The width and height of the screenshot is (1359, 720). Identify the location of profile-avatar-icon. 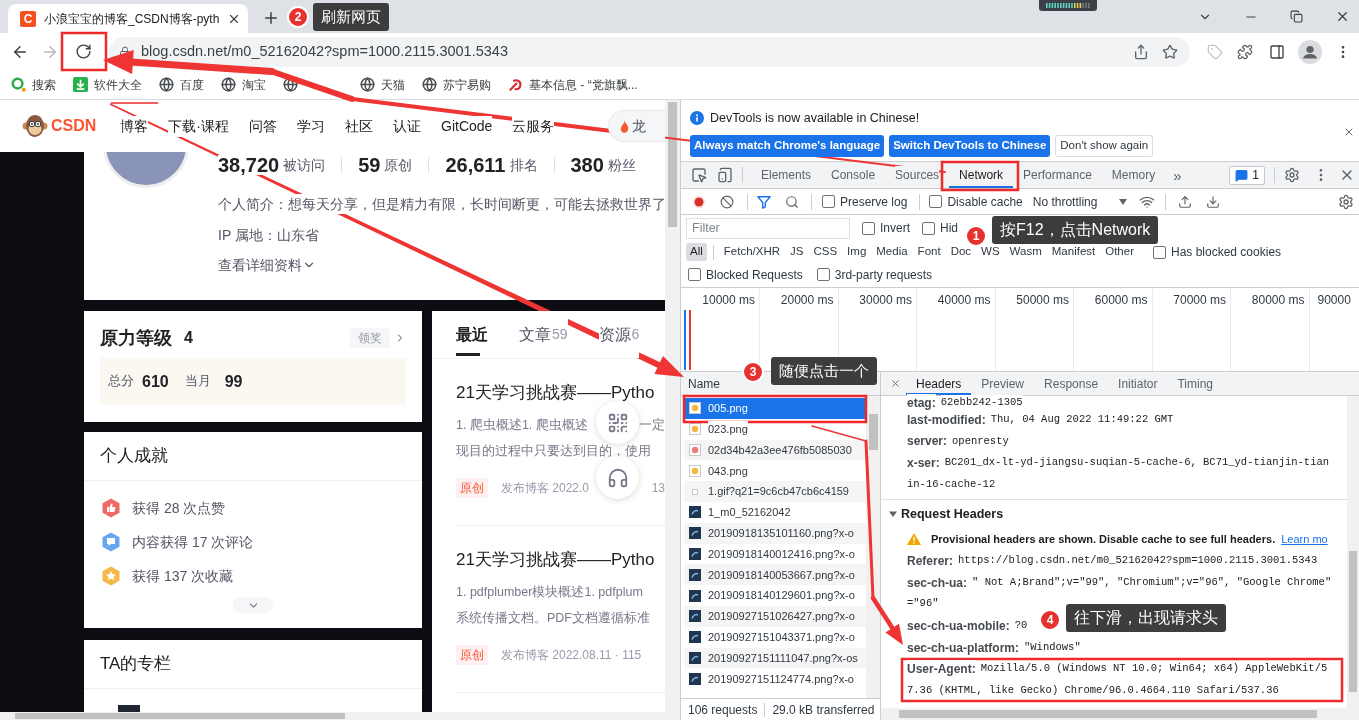
(1310, 51).